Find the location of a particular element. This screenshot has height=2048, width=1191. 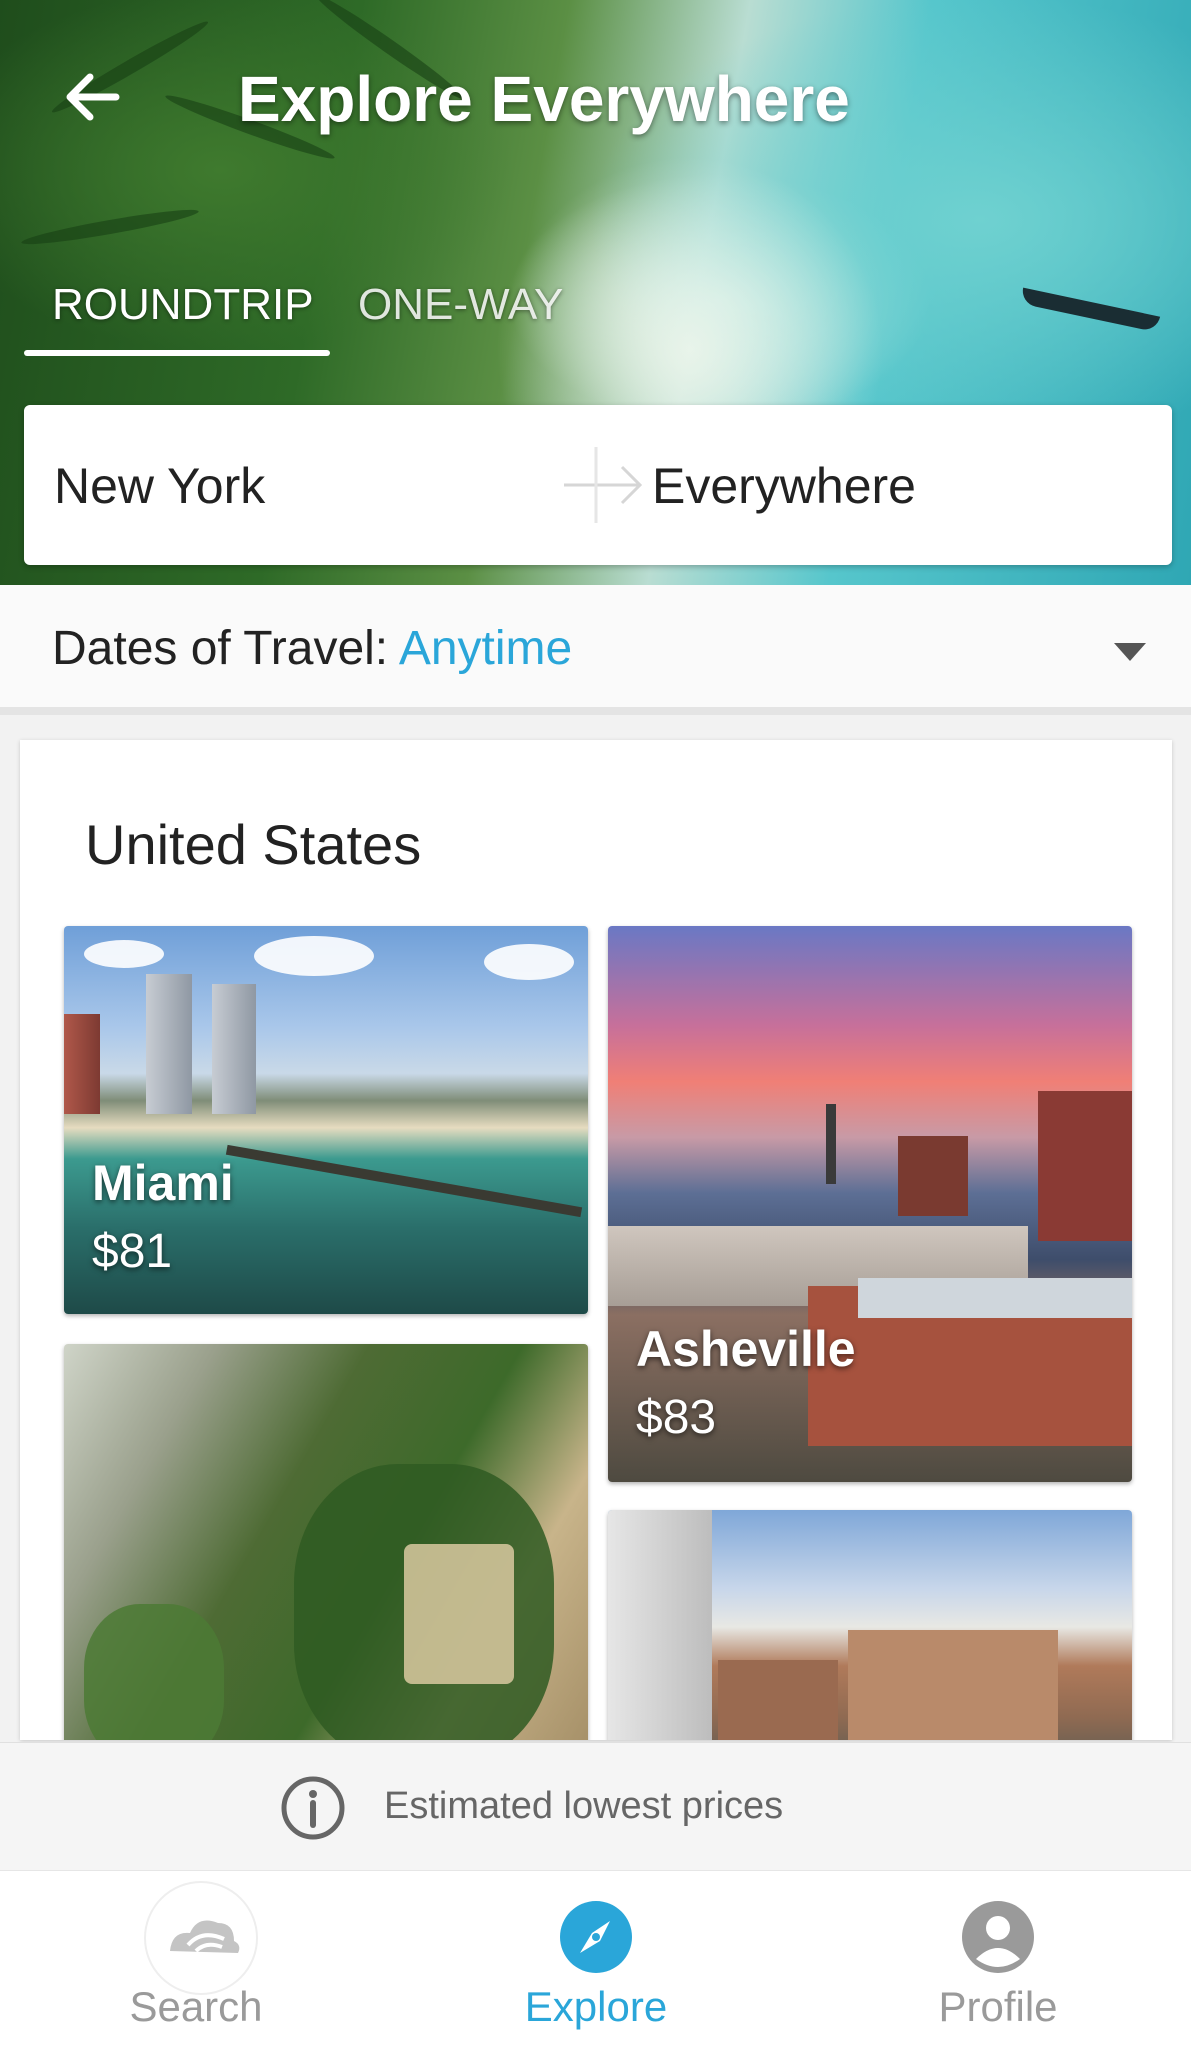

compass-icon is located at coordinates (596, 1937).